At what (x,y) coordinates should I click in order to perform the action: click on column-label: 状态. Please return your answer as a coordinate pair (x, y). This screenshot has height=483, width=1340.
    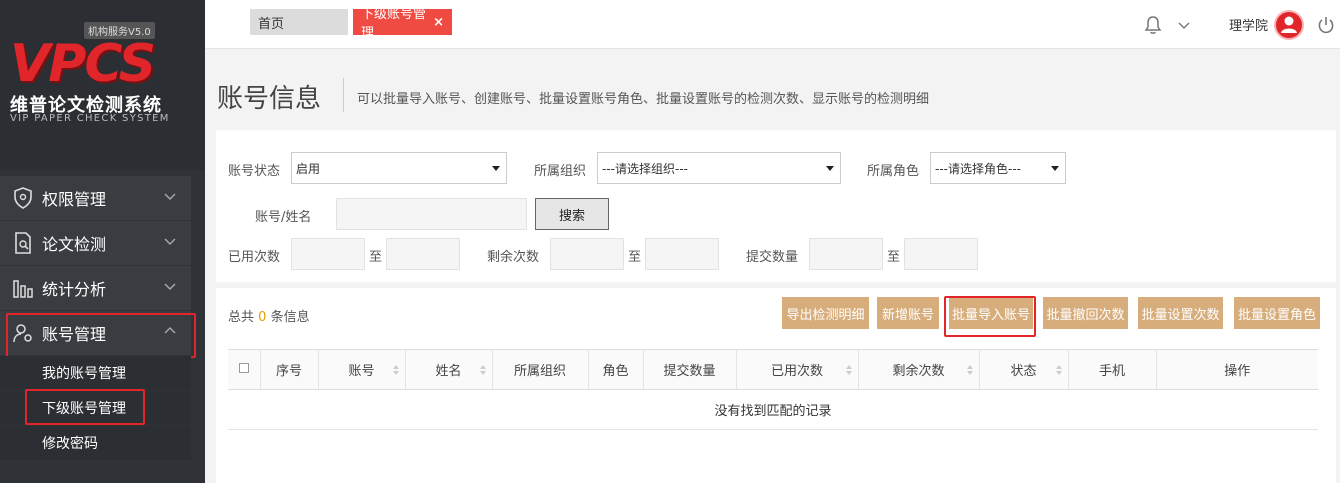
    Looking at the image, I should click on (1023, 371).